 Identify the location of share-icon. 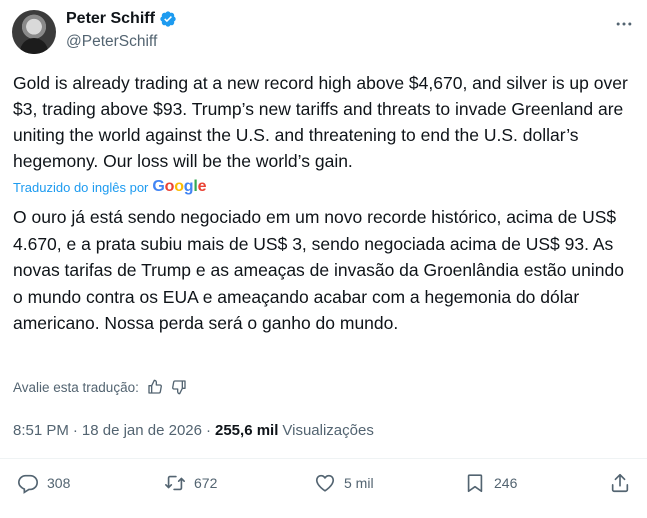
(620, 483).